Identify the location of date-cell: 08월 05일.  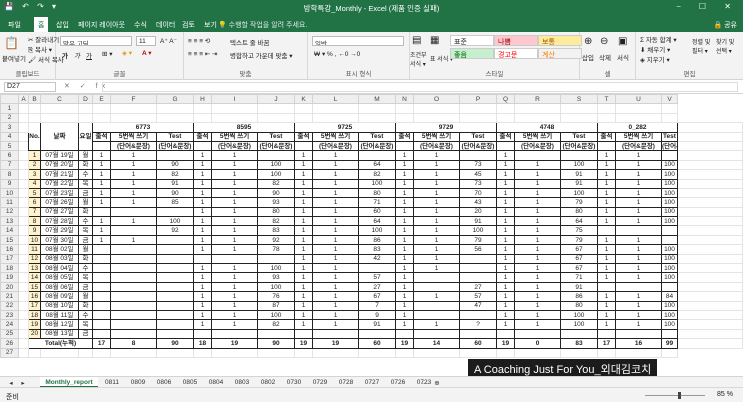
(59, 277).